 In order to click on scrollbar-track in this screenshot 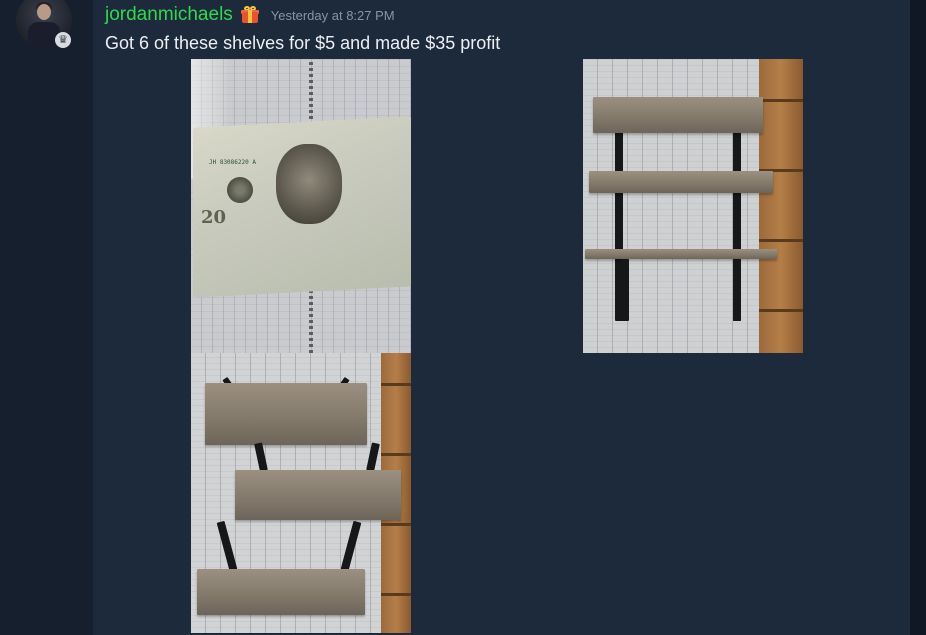, I will do `click(918, 317)`.